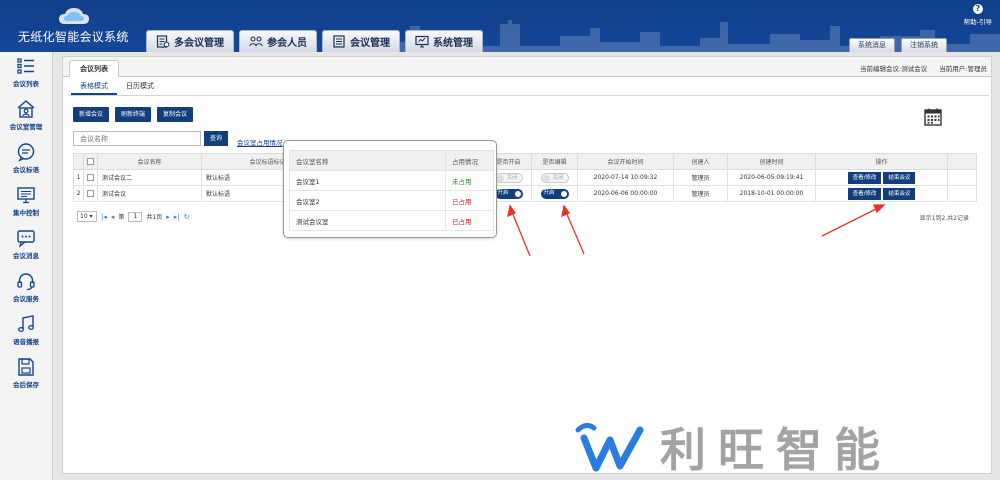  Describe the element at coordinates (879, 209) in the screenshot. I see `arrow-head-operations` at that location.